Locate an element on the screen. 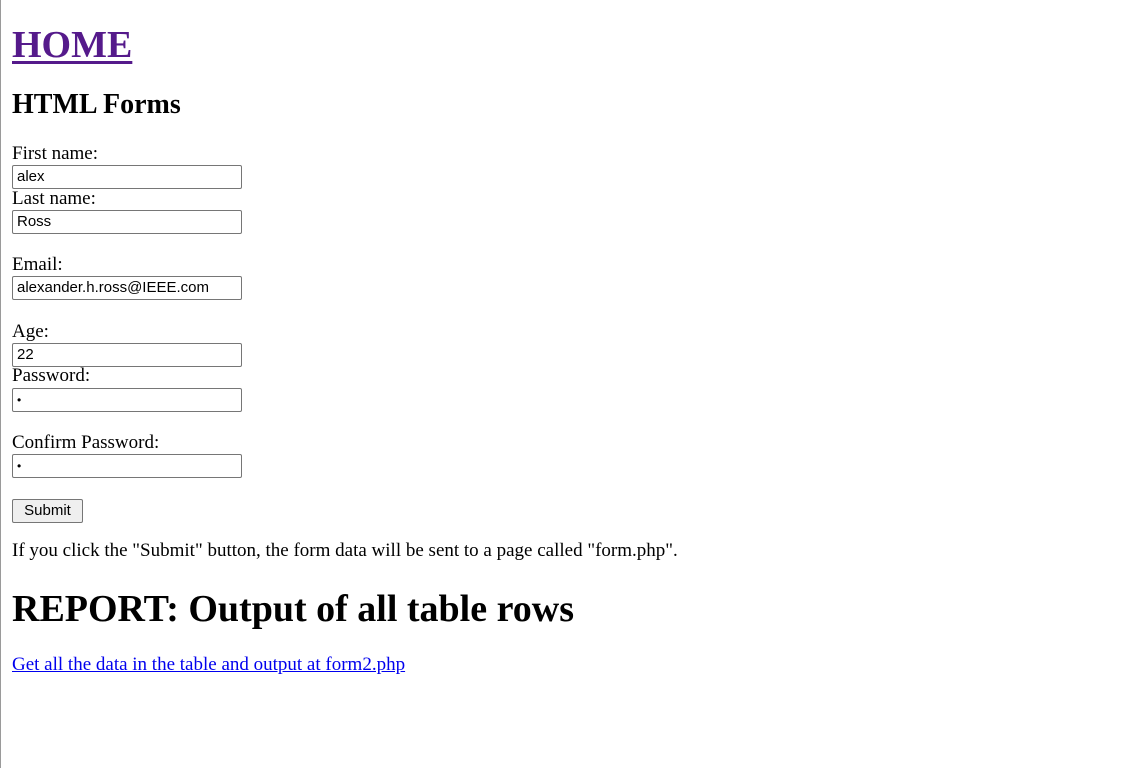  email-label: Email: is located at coordinates (37, 264).